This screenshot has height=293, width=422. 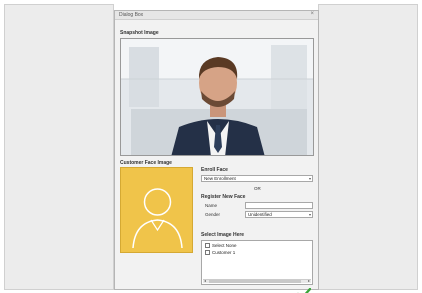 What do you see at coordinates (312, 14) in the screenshot?
I see `close-icon: ×` at bounding box center [312, 14].